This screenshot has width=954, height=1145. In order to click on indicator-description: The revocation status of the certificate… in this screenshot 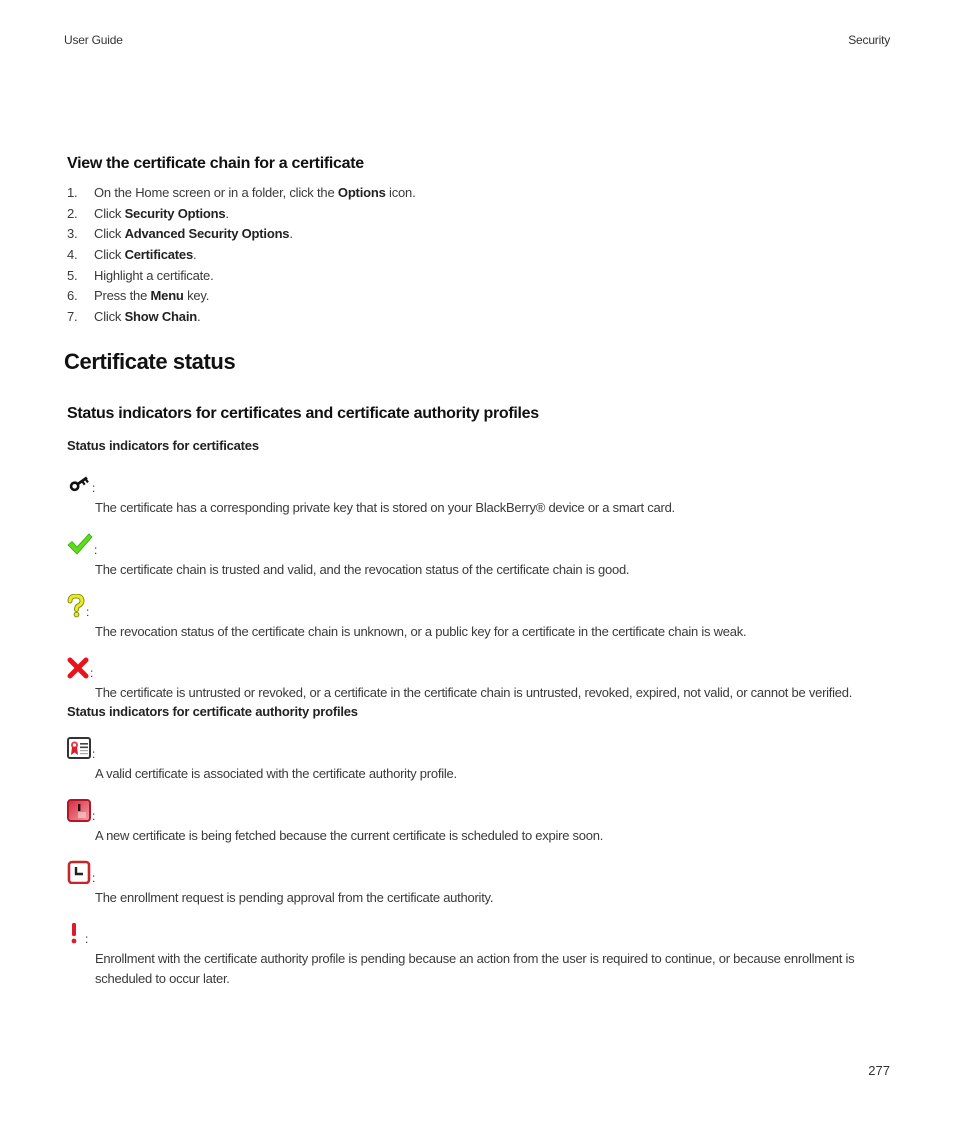, I will do `click(421, 631)`.